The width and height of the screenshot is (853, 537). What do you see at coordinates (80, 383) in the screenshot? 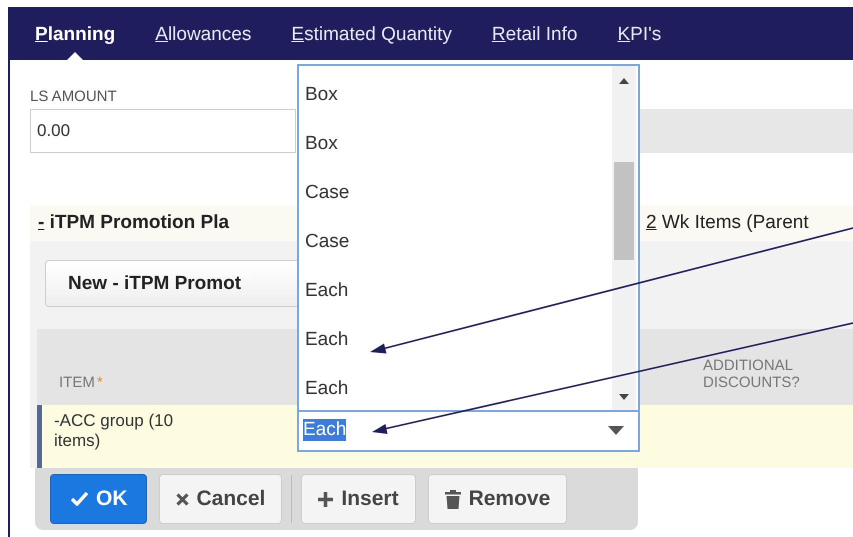
I see `column-header: ITEM*` at bounding box center [80, 383].